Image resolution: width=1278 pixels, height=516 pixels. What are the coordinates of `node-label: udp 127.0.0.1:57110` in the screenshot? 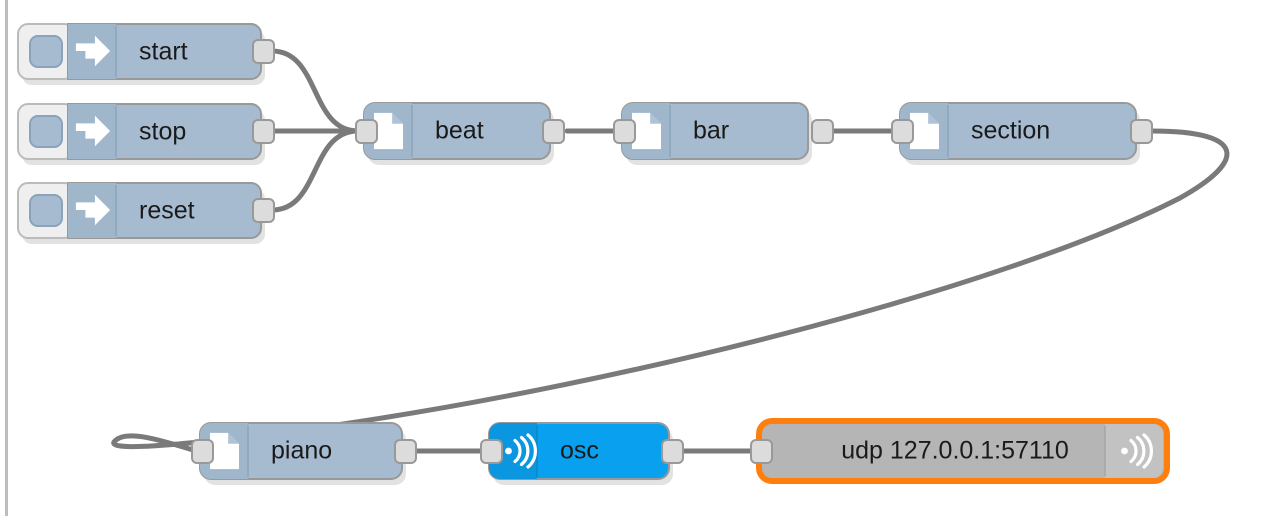 It's located at (955, 451).